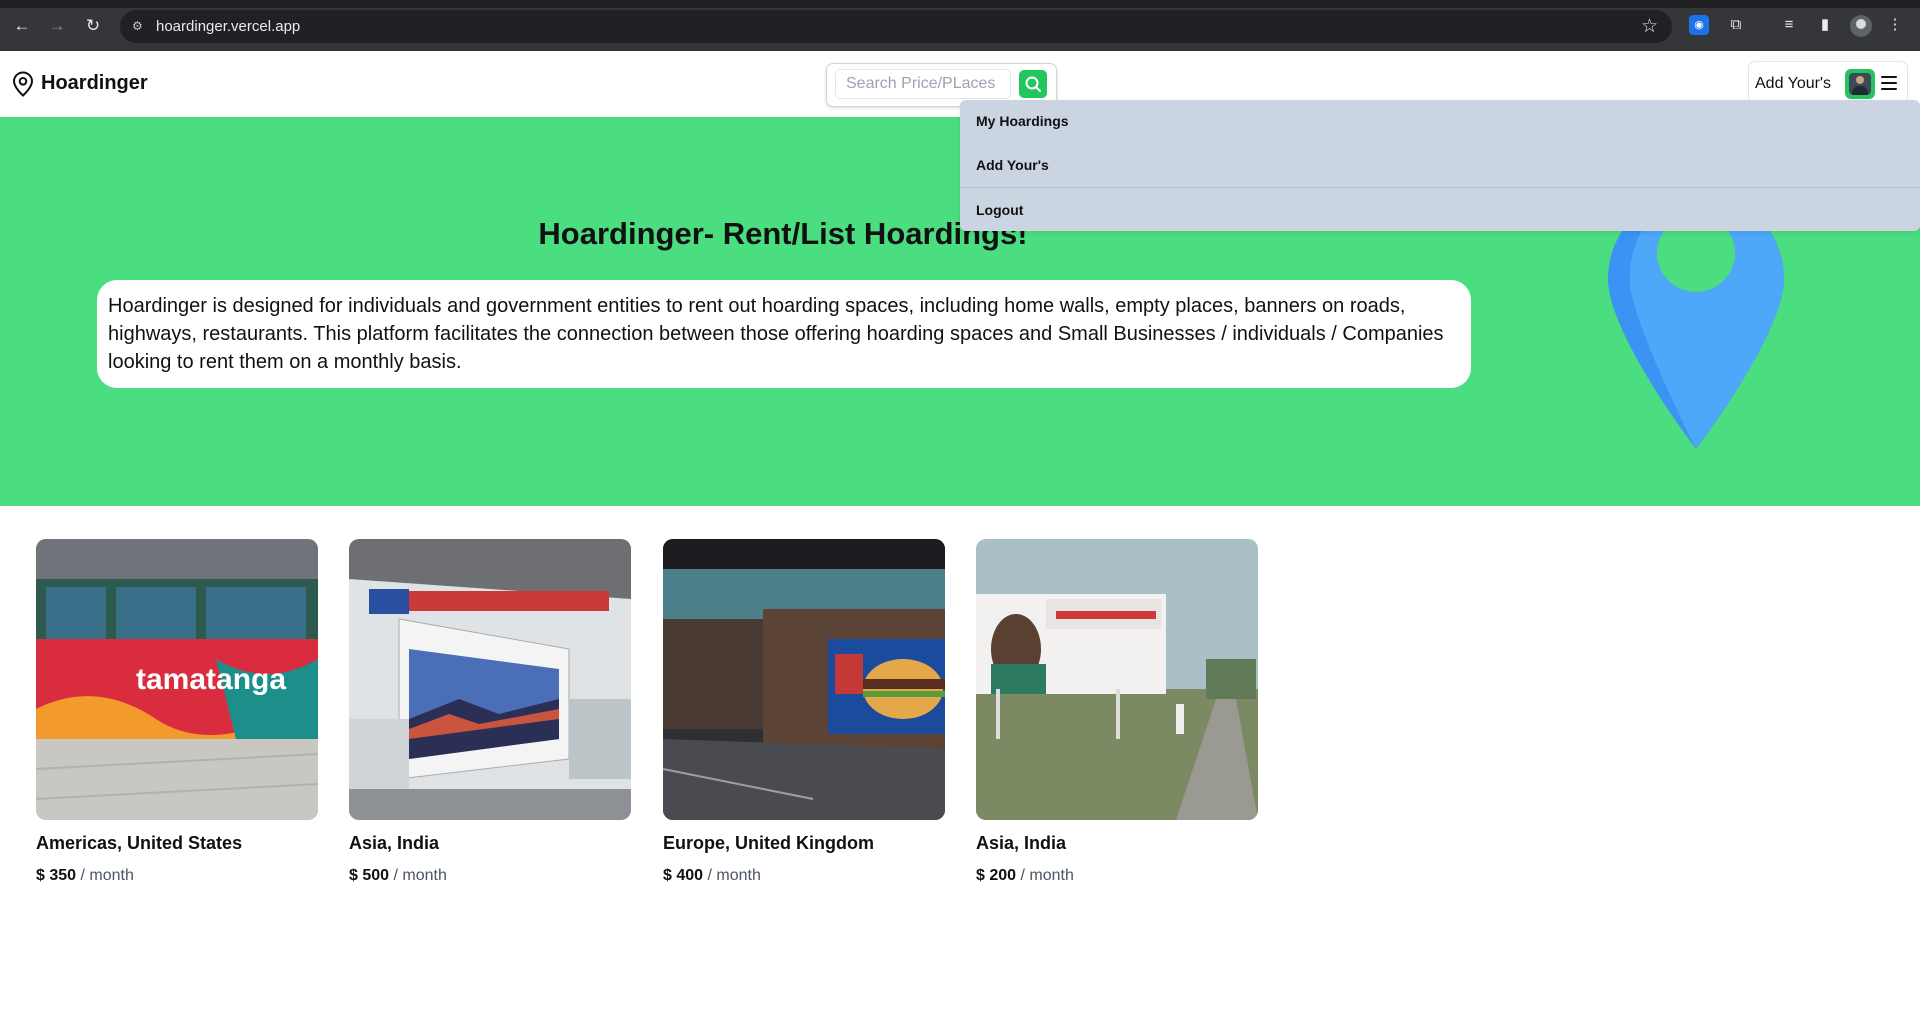 Image resolution: width=1920 pixels, height=1010 pixels. I want to click on forward-arrow-icon: →, so click(57, 26).